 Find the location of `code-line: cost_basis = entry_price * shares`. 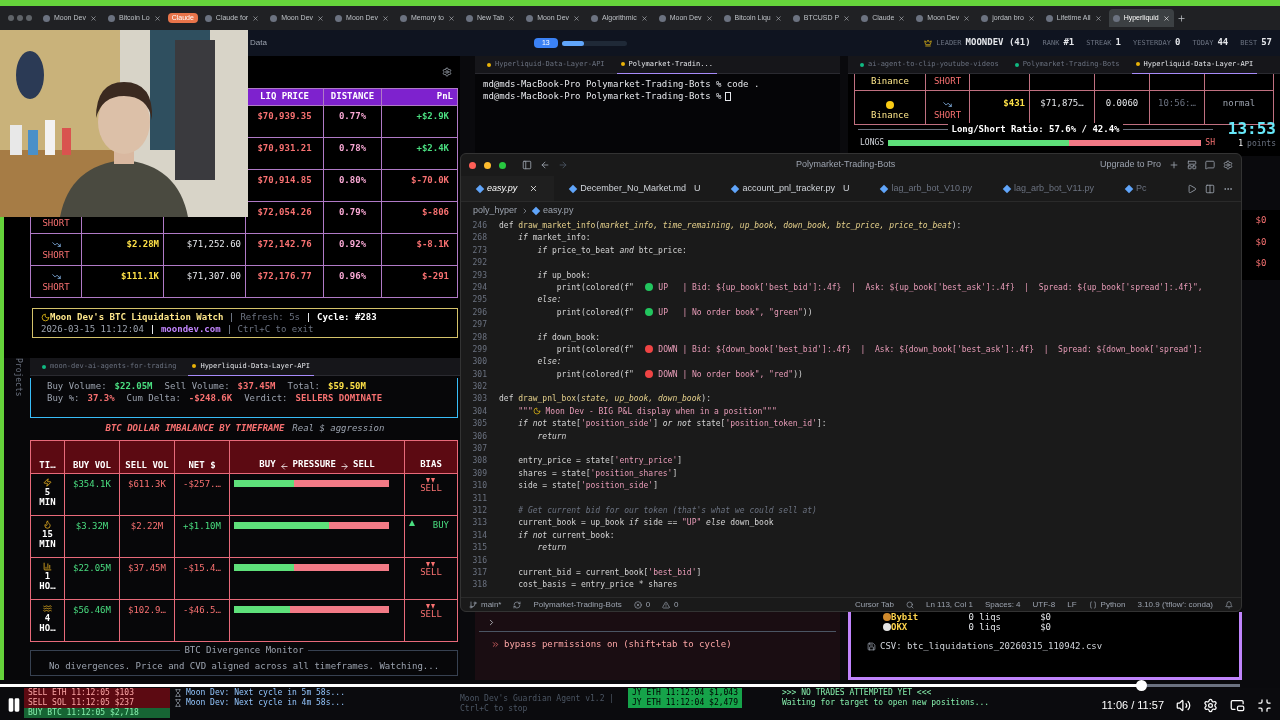

code-line: cost_basis = entry_price * shares is located at coordinates (597, 585).